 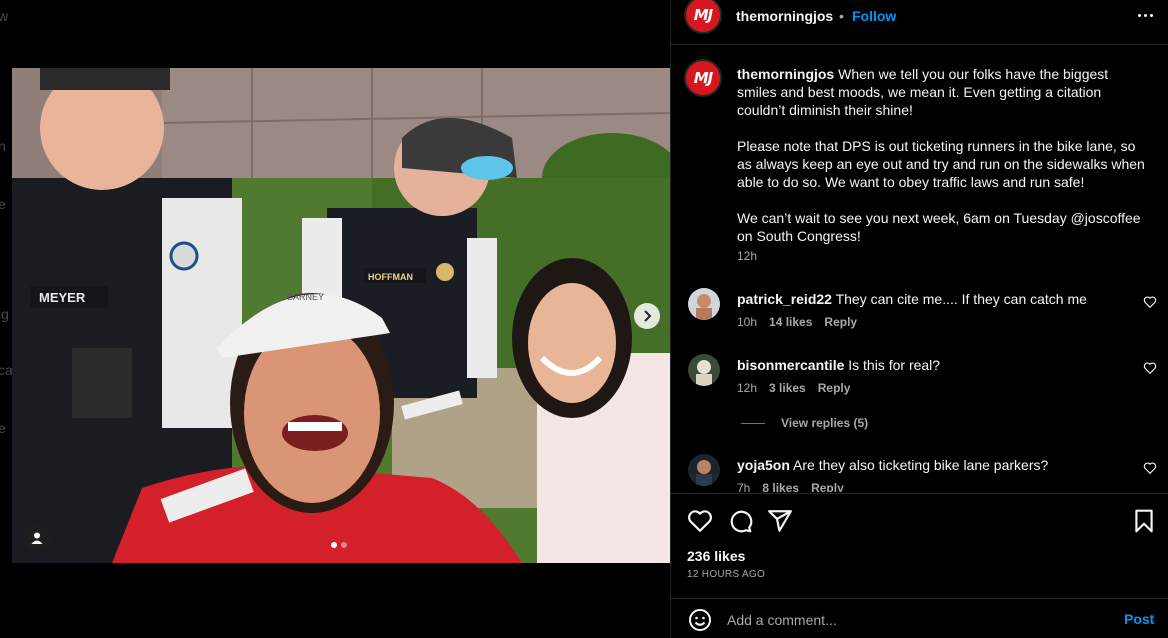 I want to click on comment-likes: 14 likes, so click(x=790, y=322).